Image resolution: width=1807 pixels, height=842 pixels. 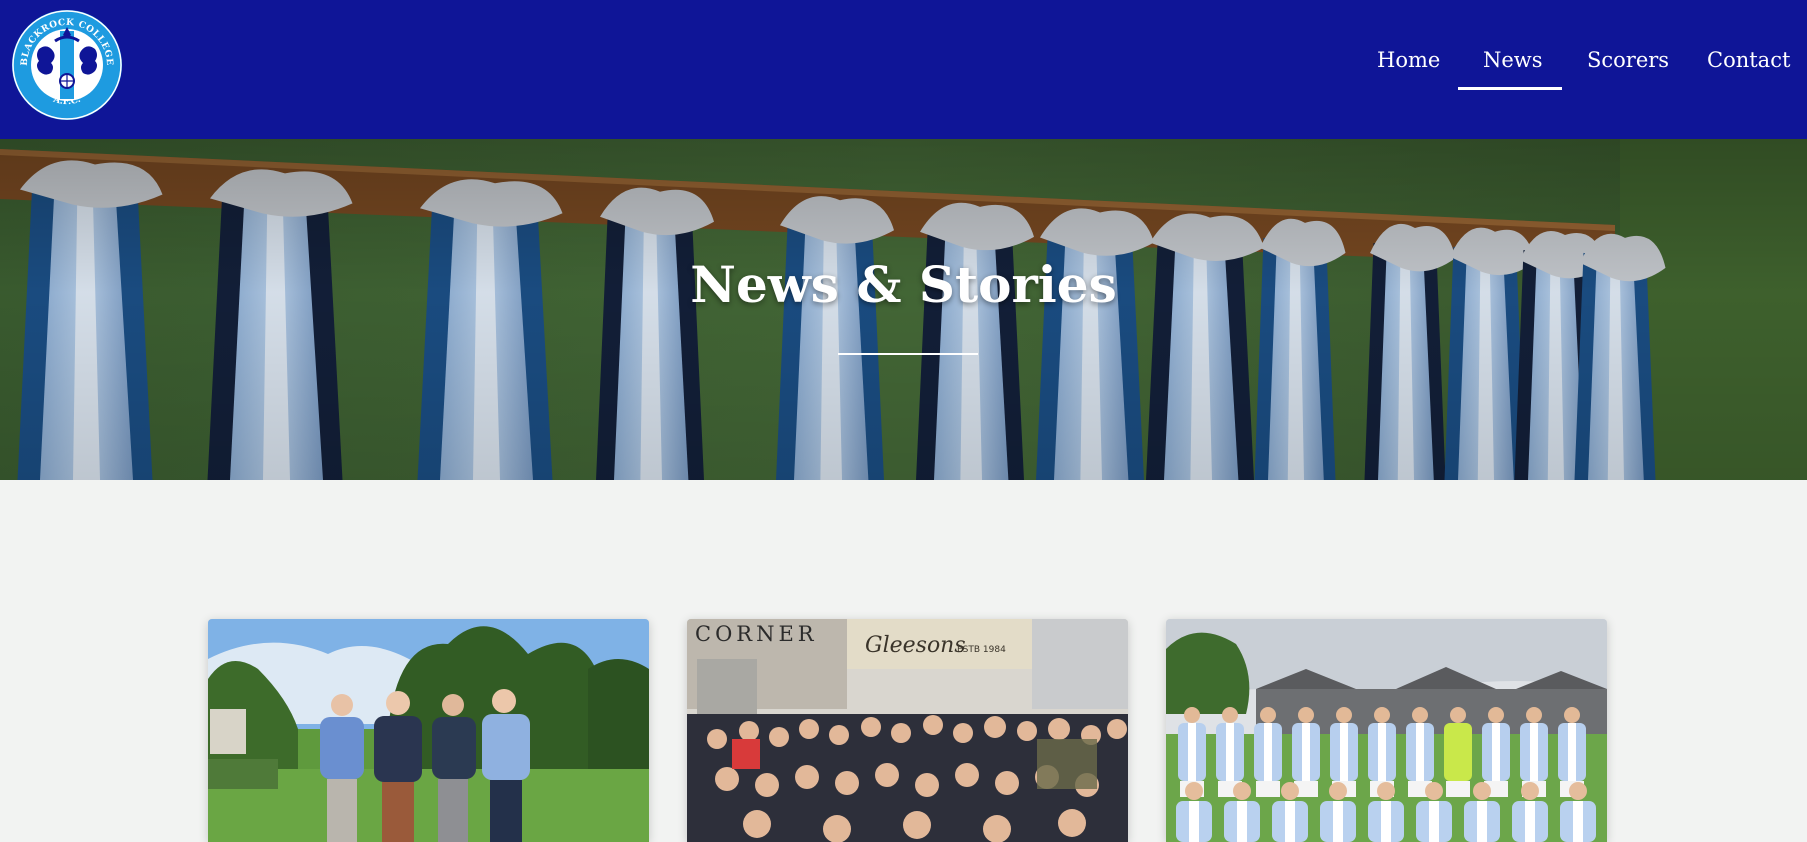 What do you see at coordinates (915, 645) in the screenshot?
I see `svg-text: Gleesons` at bounding box center [915, 645].